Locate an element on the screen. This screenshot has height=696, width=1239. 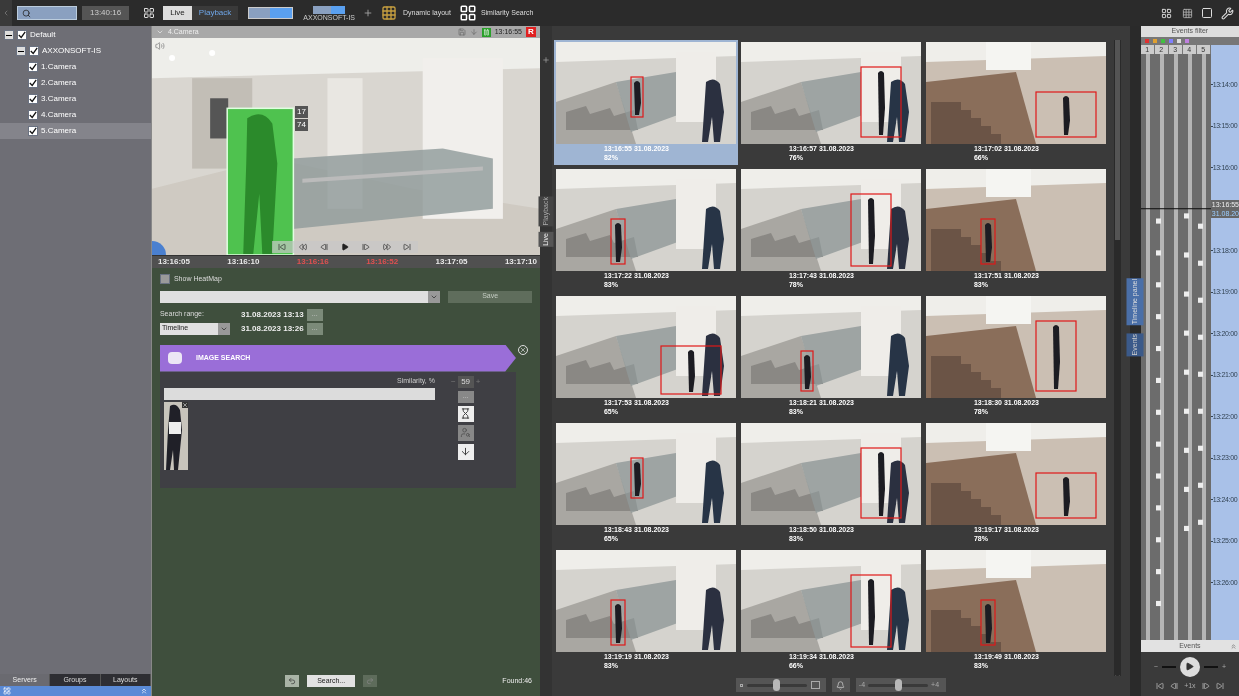
redo-icon is located at coordinates (370, 681).